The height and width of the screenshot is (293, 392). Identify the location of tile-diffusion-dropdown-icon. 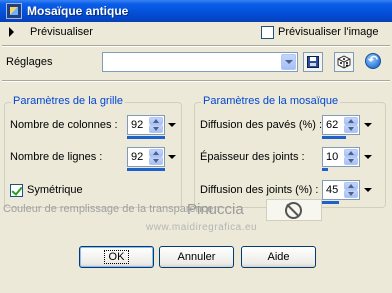
(368, 125).